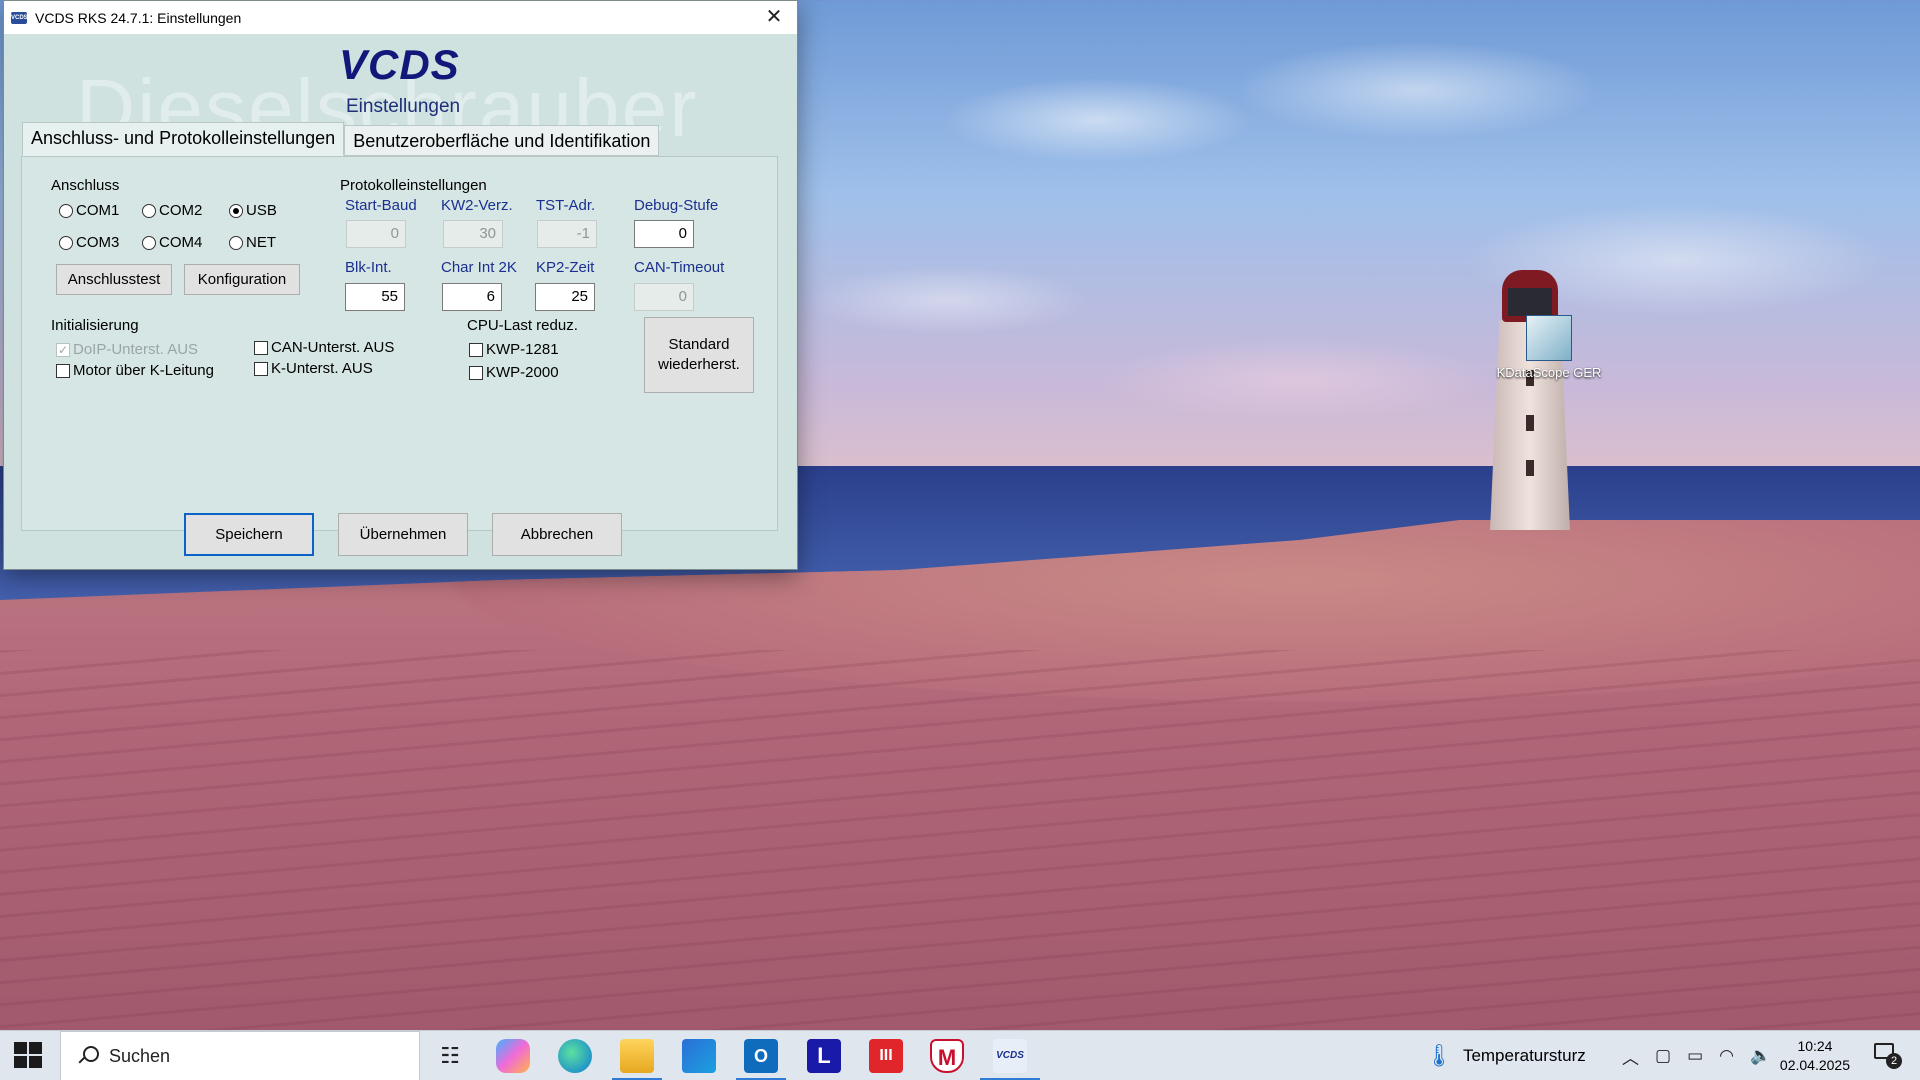 Image resolution: width=1920 pixels, height=1080 pixels. I want to click on file-explorer-icon, so click(637, 1056).